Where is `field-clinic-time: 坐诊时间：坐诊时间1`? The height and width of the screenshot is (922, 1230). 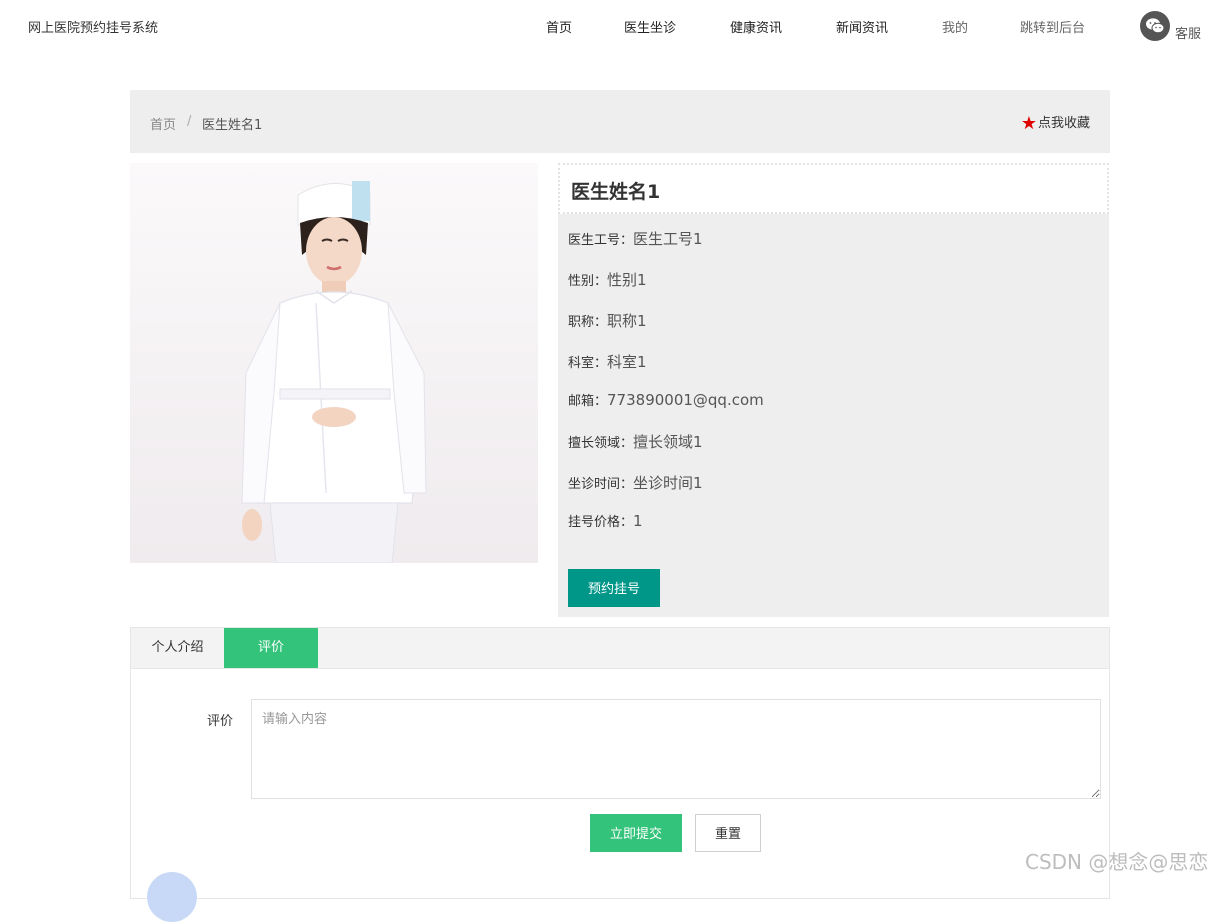
field-clinic-time: 坐诊时间：坐诊时间1 is located at coordinates (635, 483).